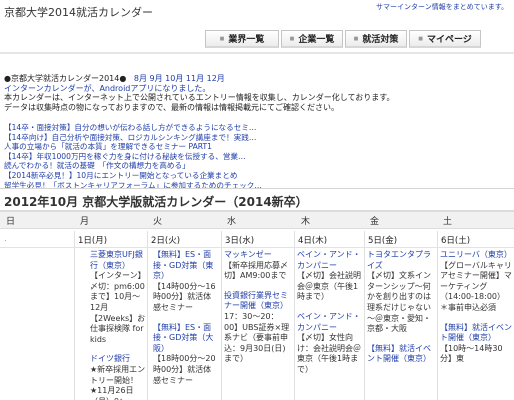 The image size is (514, 400). I want to click on event-description: 【〆切】会社説明会＠東京（午後1時まで）, so click(329, 286).